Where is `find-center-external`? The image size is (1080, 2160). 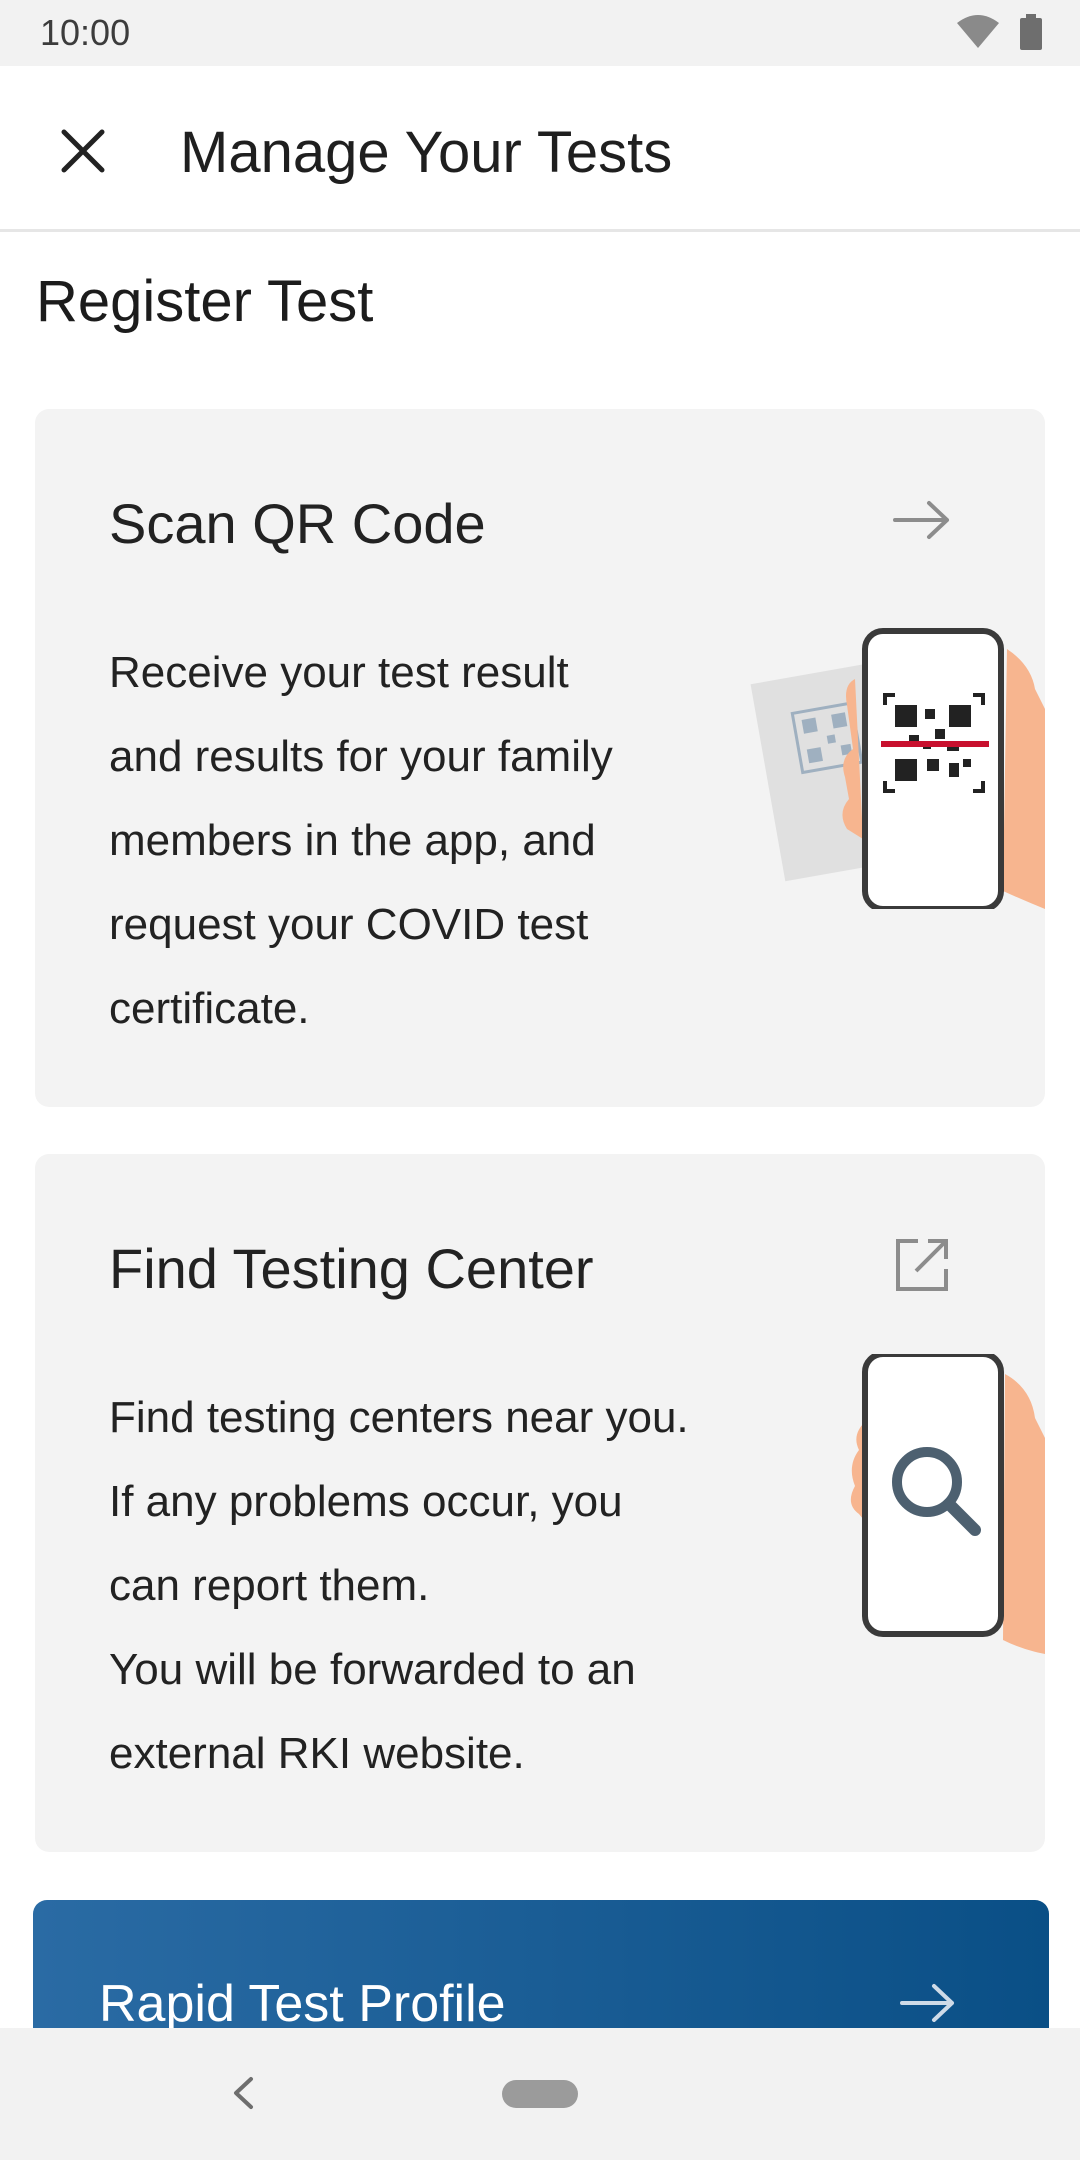 find-center-external is located at coordinates (922, 1265).